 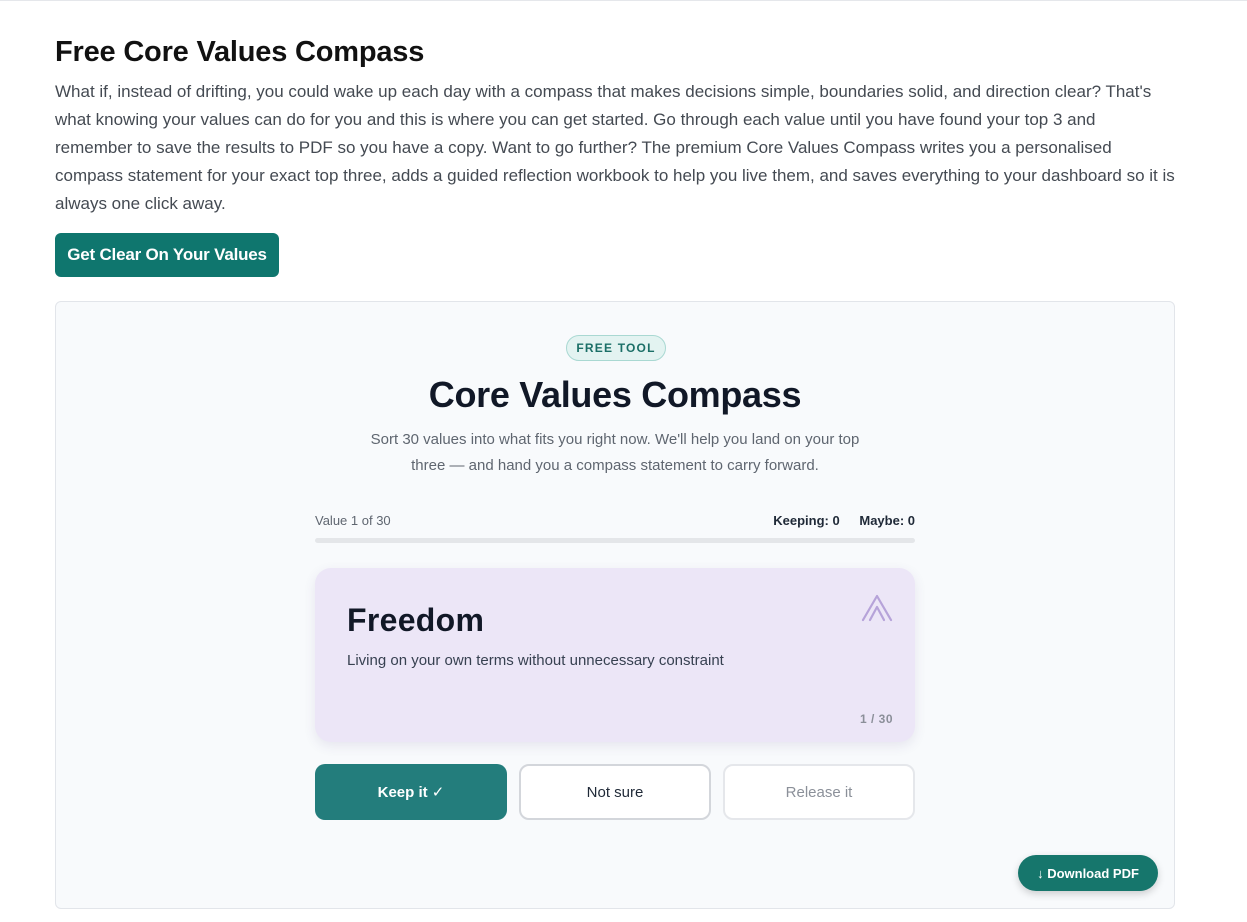 What do you see at coordinates (615, 540) in the screenshot?
I see `progress-bar` at bounding box center [615, 540].